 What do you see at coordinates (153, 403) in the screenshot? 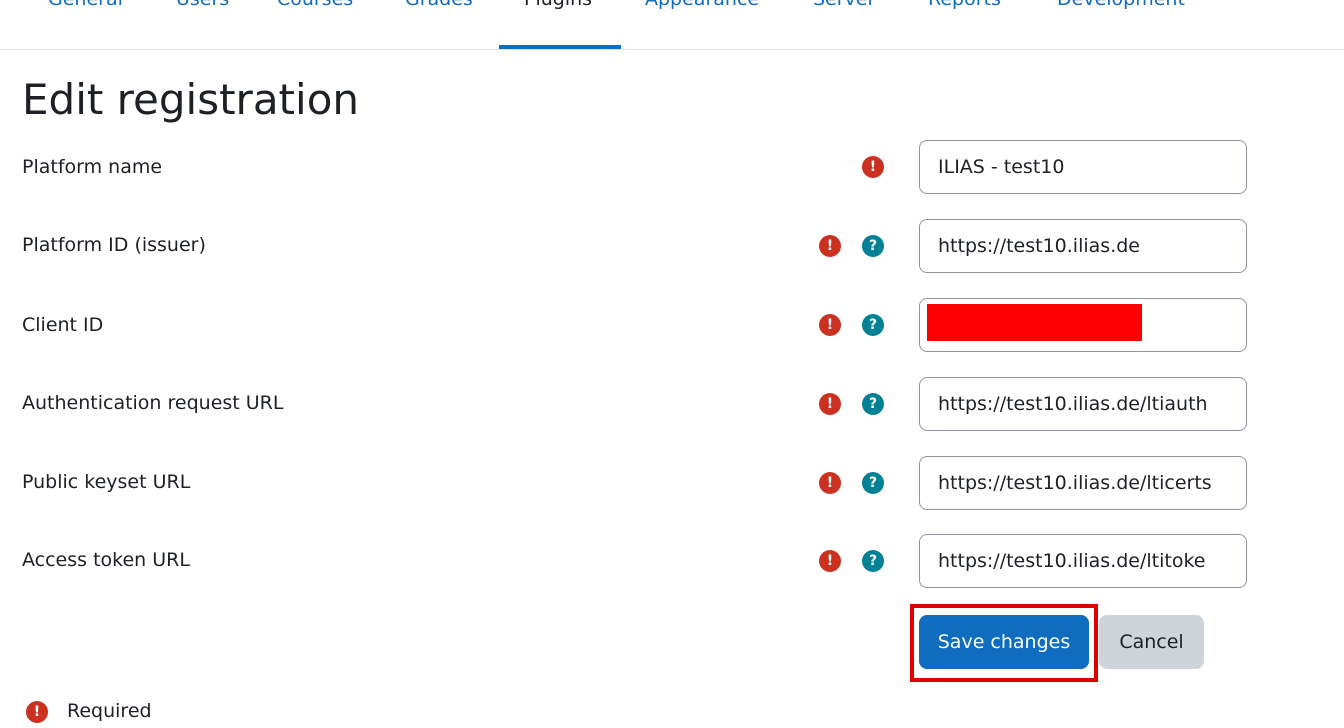
I see `auth-request-url-label: Authentication request URL` at bounding box center [153, 403].